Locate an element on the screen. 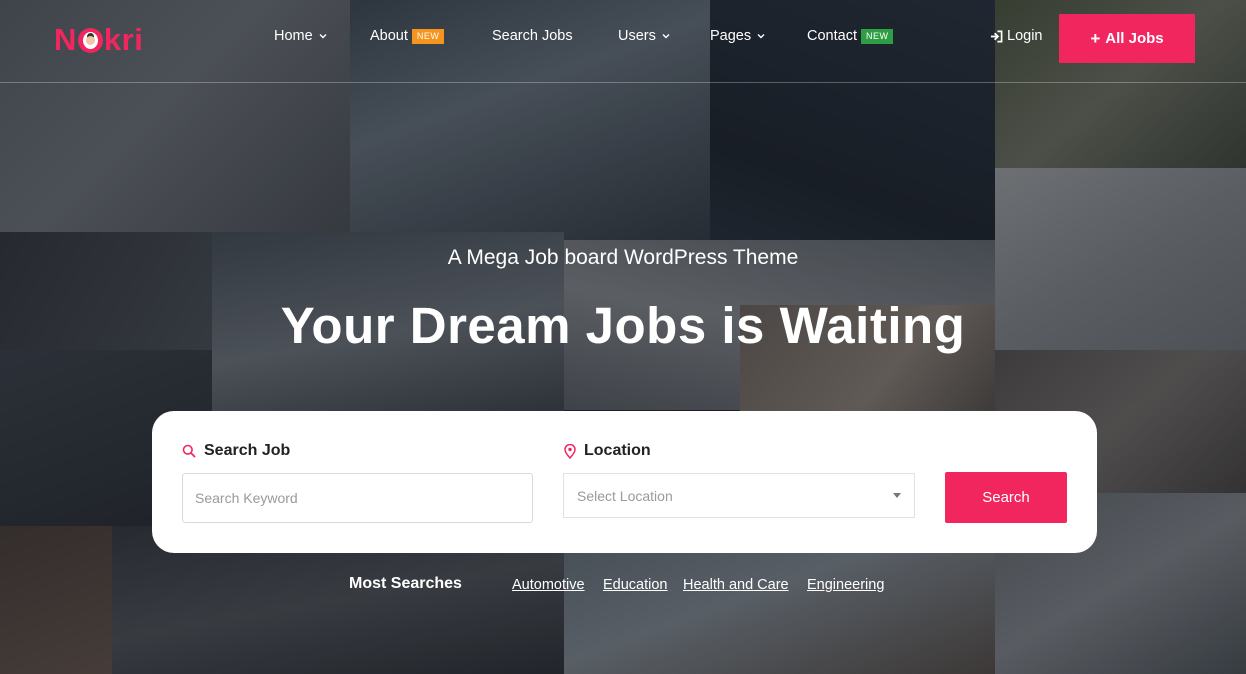  nav-item-users: Users is located at coordinates (644, 36).